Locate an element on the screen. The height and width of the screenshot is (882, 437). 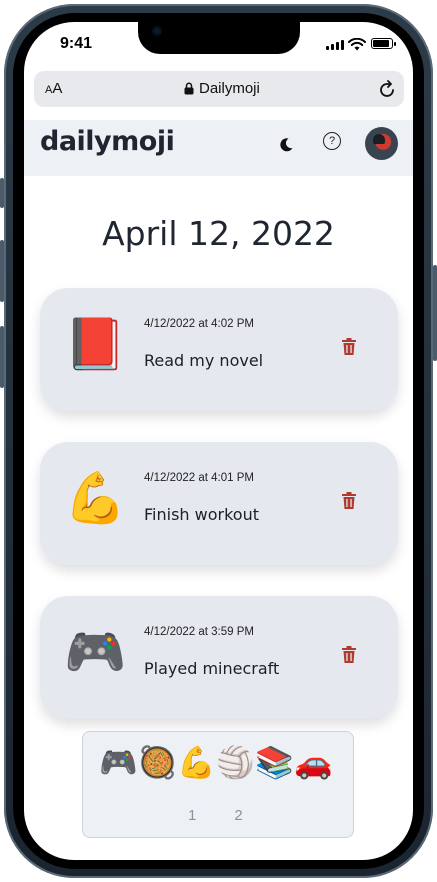
emoji-picker: 🎮 🥘 💪 🏐 📚 🚗 1 2 is located at coordinates (218, 784).